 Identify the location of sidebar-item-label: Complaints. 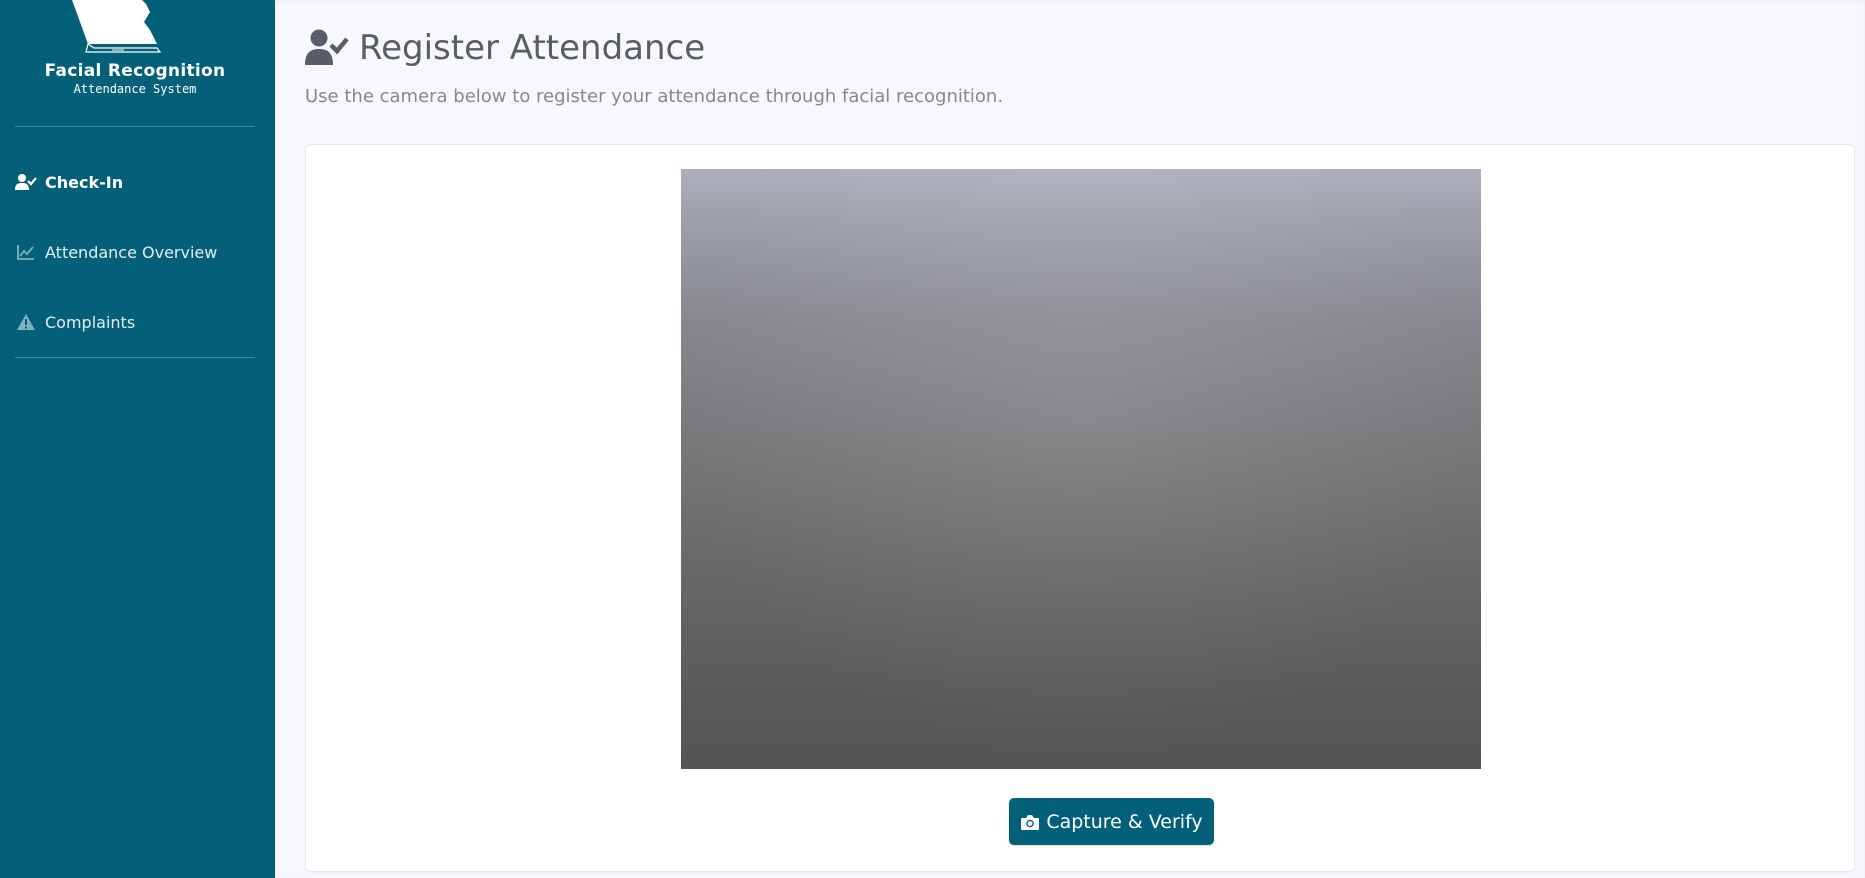
(90, 322).